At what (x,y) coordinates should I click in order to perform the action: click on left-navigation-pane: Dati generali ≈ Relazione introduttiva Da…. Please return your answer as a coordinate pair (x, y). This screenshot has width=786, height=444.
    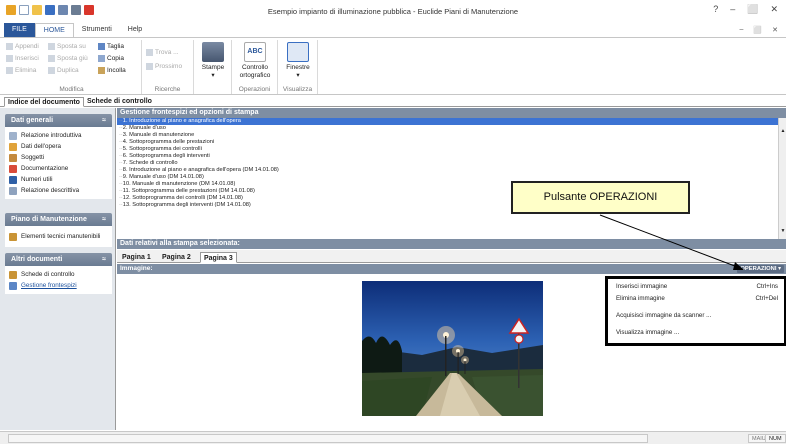
    Looking at the image, I should click on (58, 269).